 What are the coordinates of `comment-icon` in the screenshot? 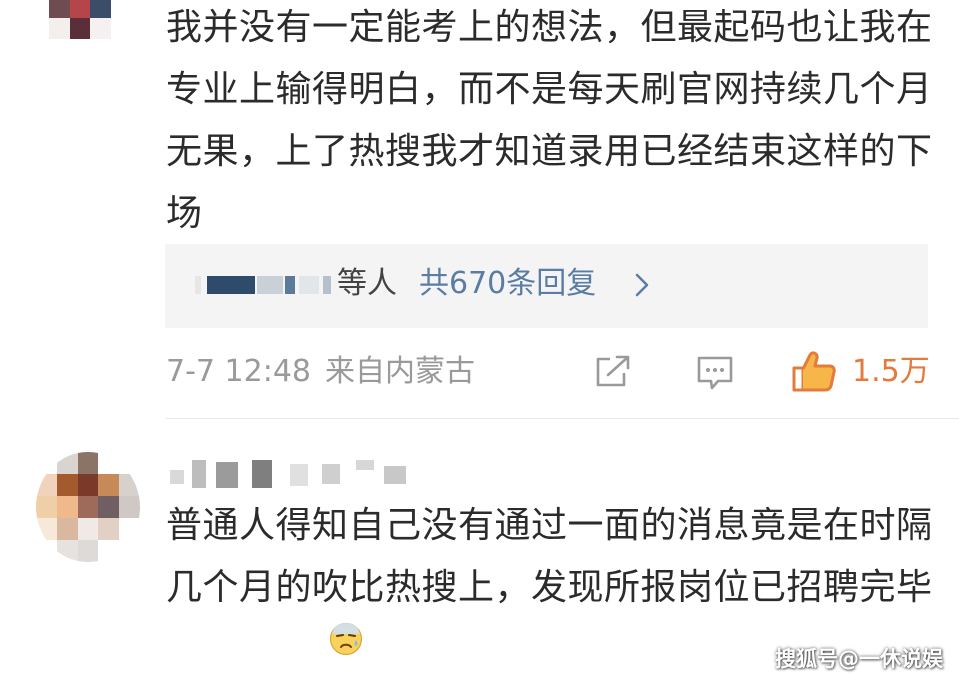 It's located at (715, 373).